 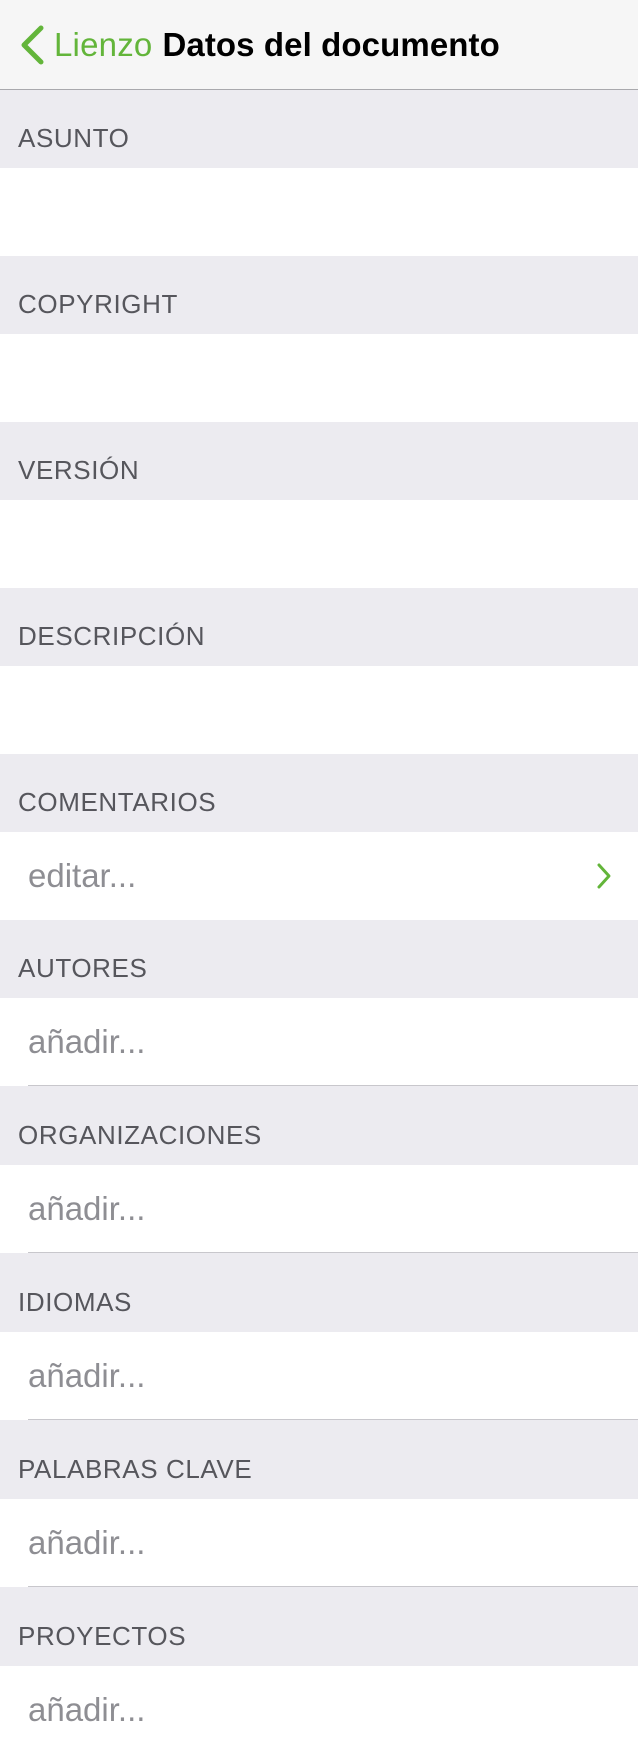 What do you see at coordinates (319, 1627) in the screenshot?
I see `section-header: PROYECTOS` at bounding box center [319, 1627].